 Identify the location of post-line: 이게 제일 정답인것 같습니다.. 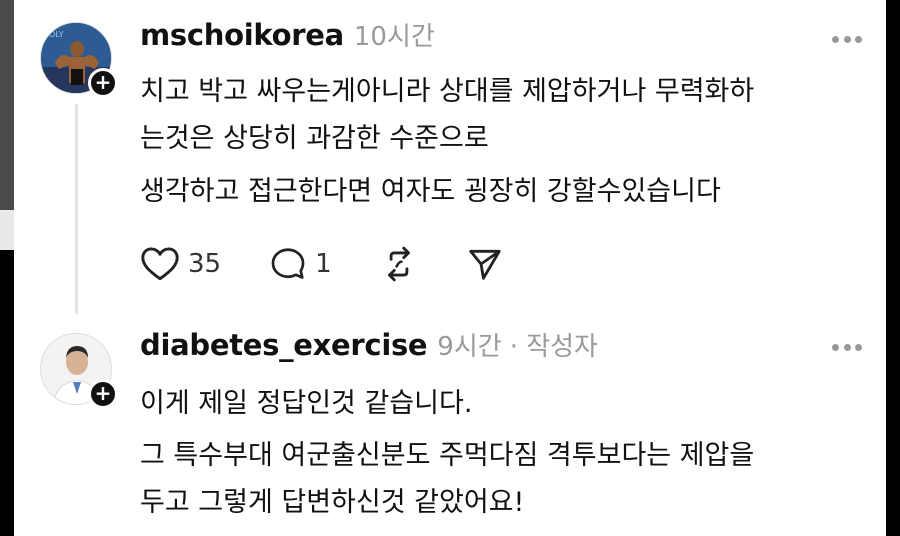
(306, 403).